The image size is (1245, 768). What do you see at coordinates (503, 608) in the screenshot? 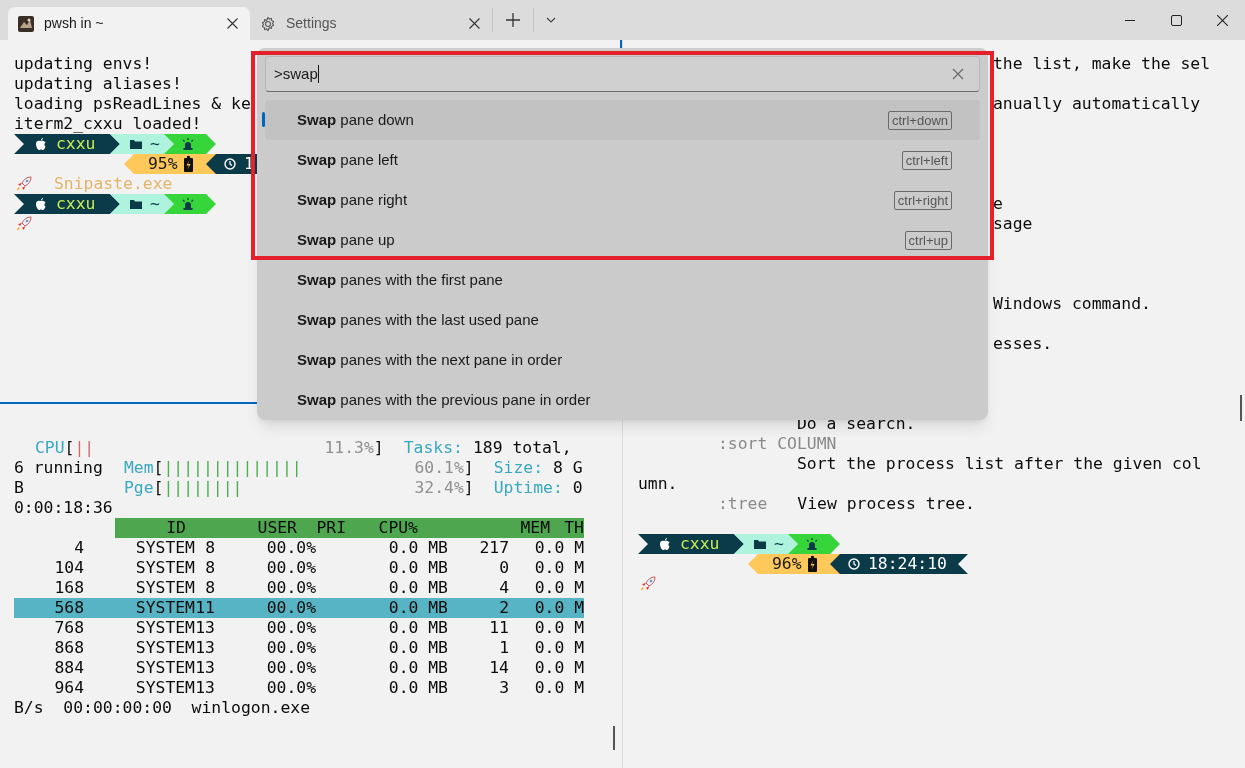
I see `process-value: 2` at bounding box center [503, 608].